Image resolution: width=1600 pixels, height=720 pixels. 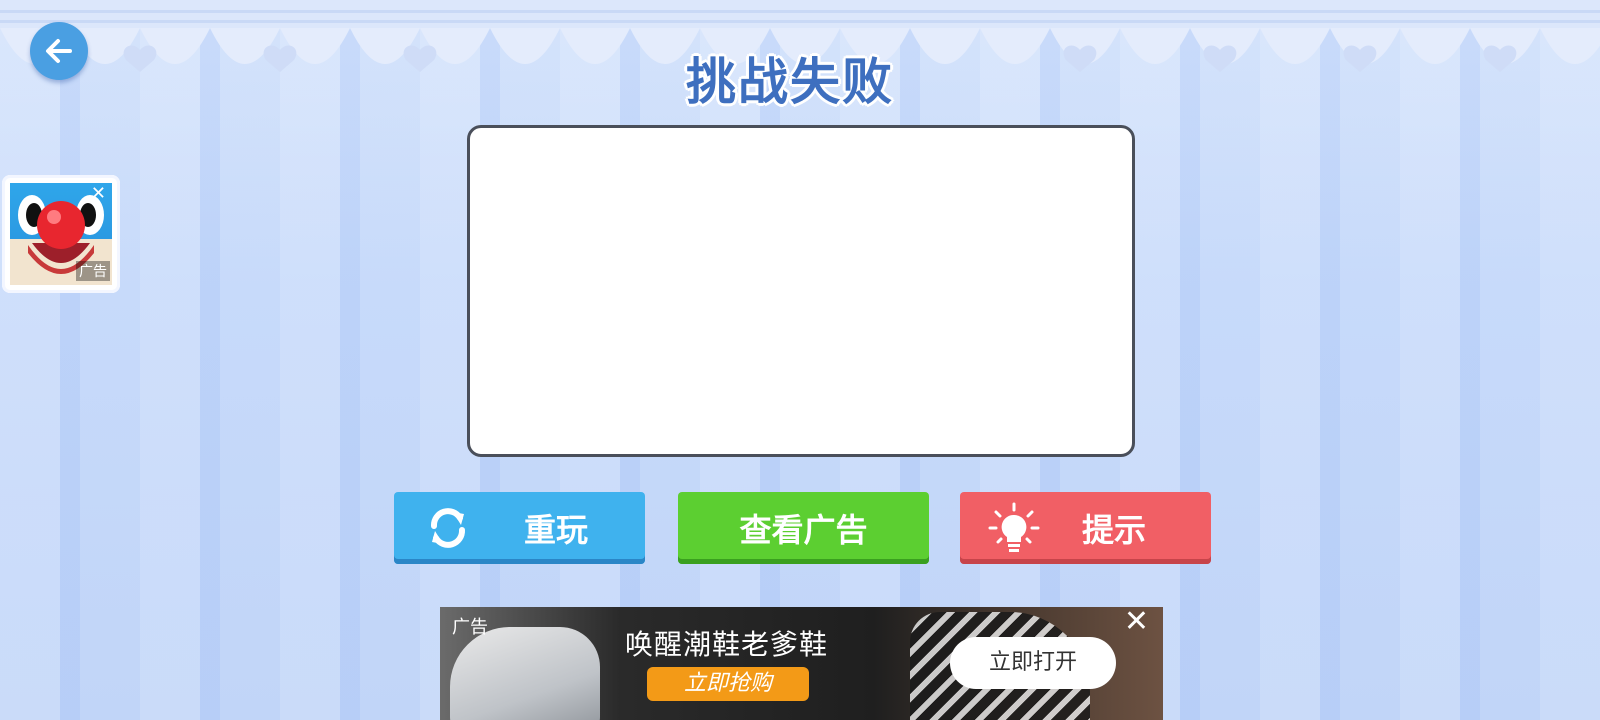 What do you see at coordinates (728, 684) in the screenshot?
I see `buy-now-button: 立即抢购` at bounding box center [728, 684].